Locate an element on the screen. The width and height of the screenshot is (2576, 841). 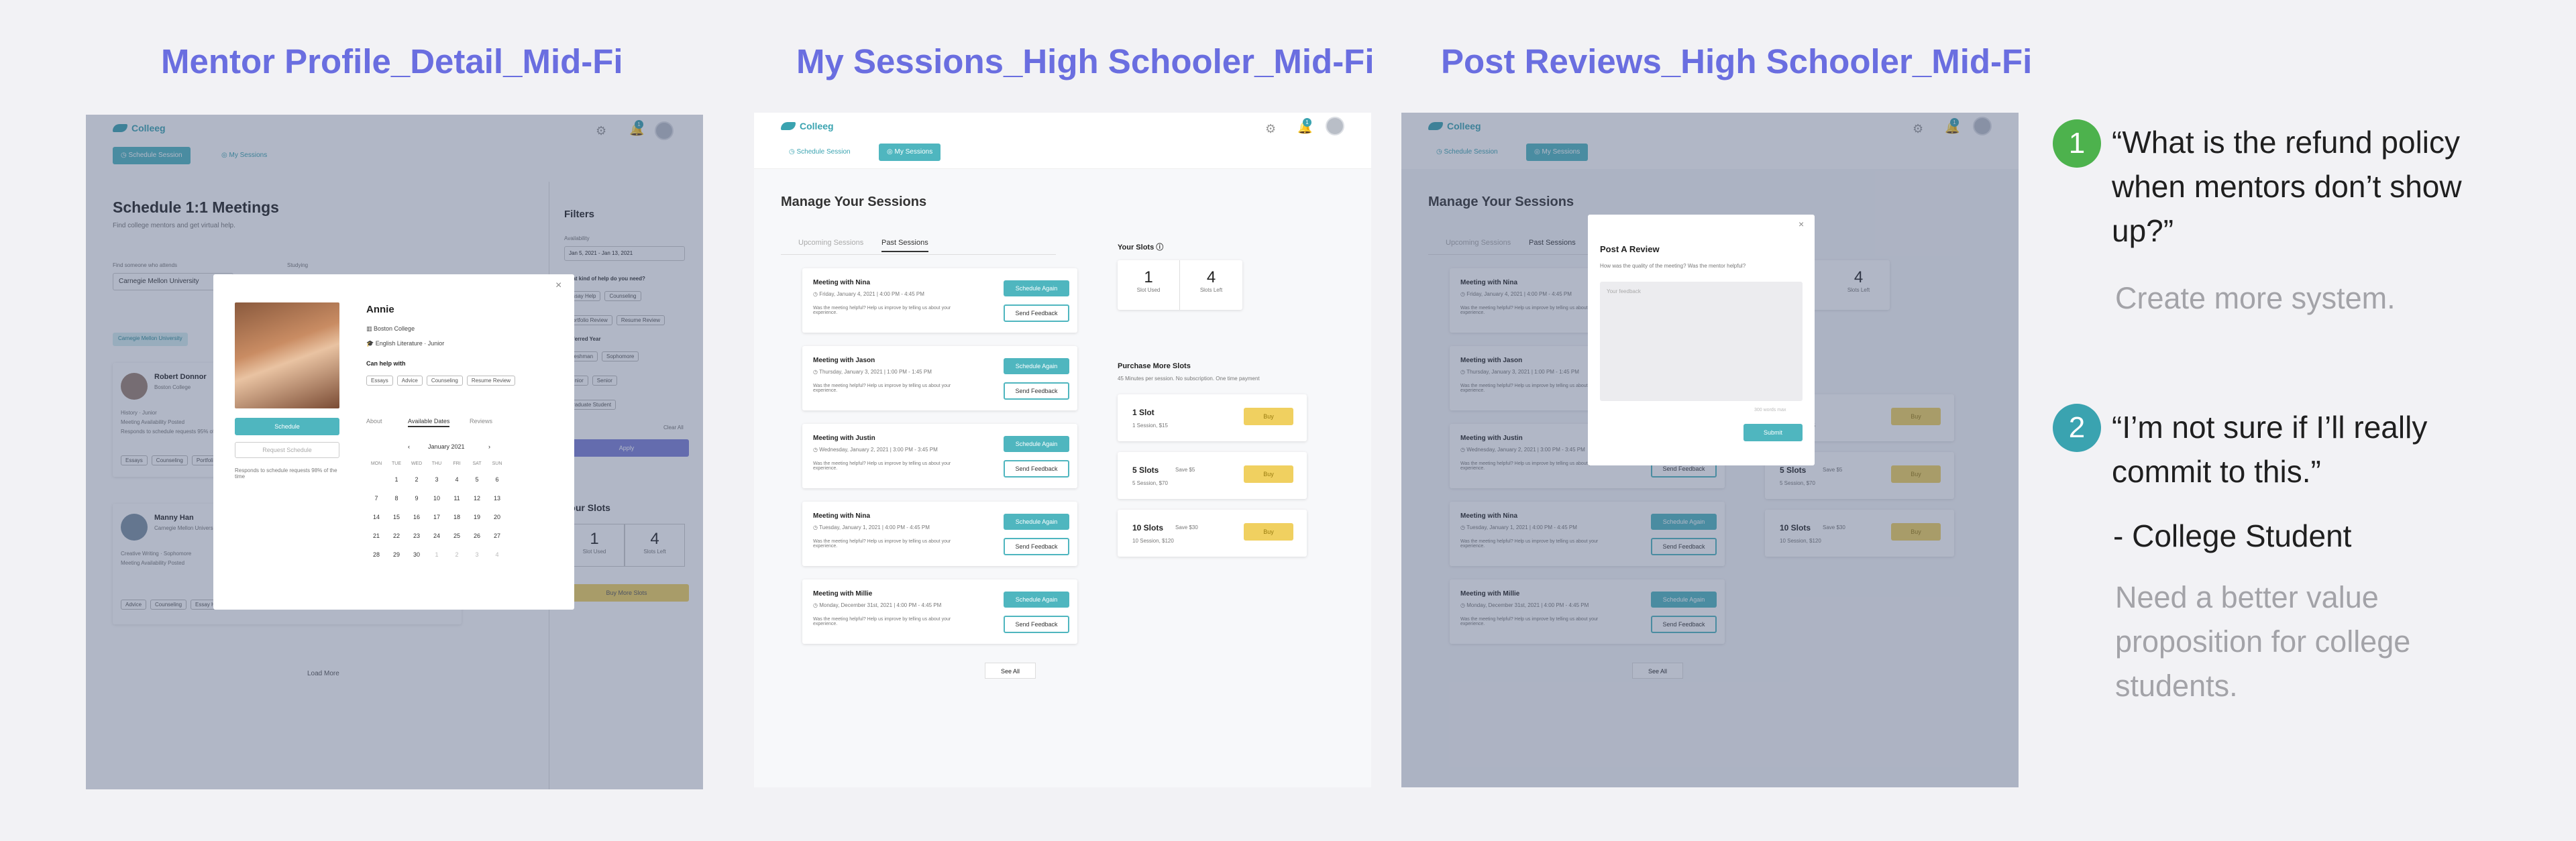
package-card: 5 Slots Save $5 5 Session, $70 Buy is located at coordinates (1212, 475).